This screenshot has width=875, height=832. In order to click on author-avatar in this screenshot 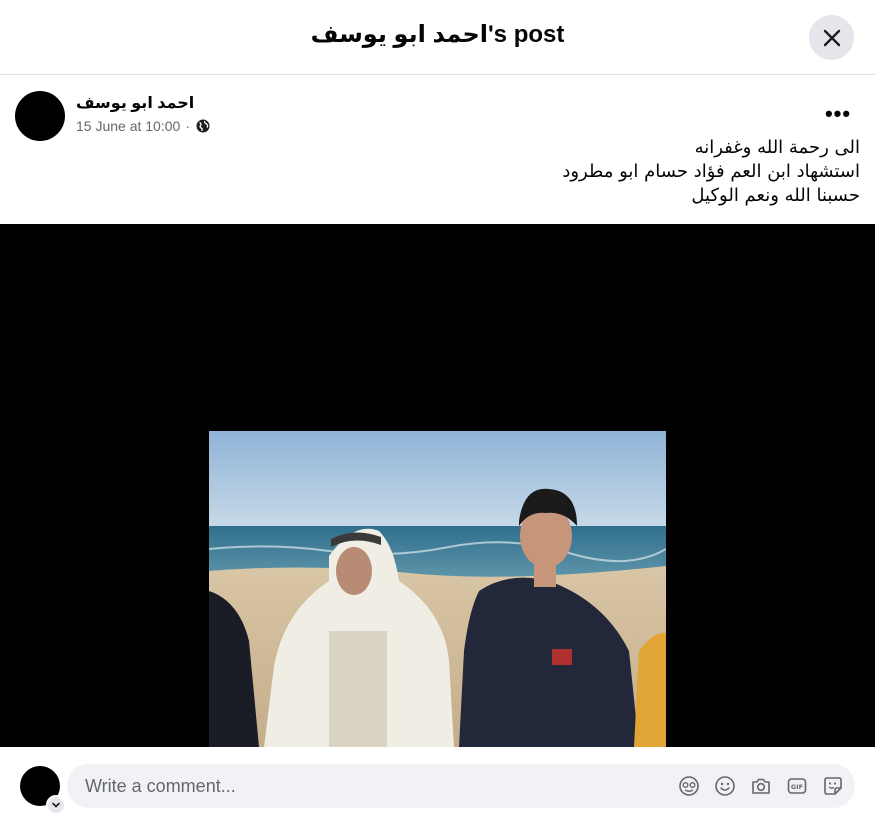, I will do `click(40, 116)`.